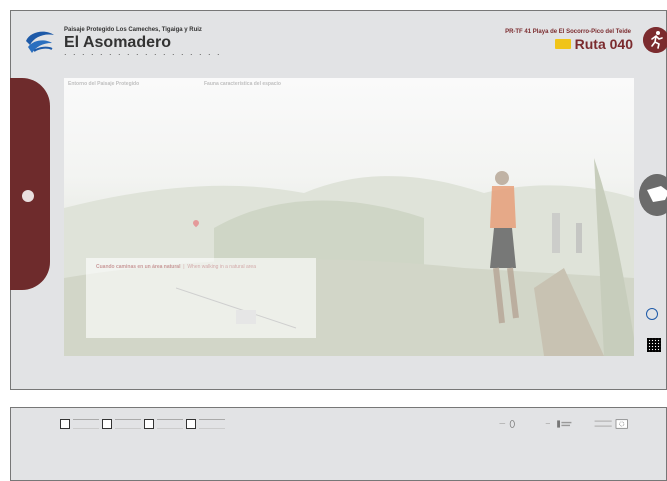 The width and height of the screenshot is (667, 481). What do you see at coordinates (653, 195) in the screenshot?
I see `tenerife-island-icon` at bounding box center [653, 195].